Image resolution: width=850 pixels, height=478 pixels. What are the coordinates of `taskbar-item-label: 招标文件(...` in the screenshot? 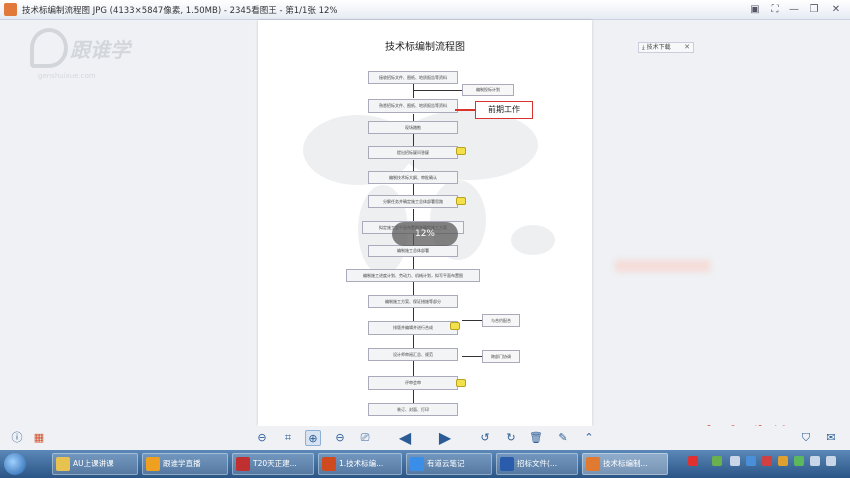 It's located at (537, 463).